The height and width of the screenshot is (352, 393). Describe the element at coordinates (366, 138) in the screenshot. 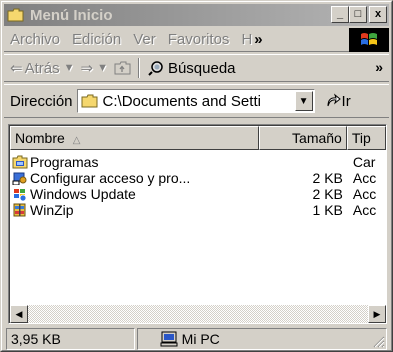

I see `column-header-type: Tip` at that location.